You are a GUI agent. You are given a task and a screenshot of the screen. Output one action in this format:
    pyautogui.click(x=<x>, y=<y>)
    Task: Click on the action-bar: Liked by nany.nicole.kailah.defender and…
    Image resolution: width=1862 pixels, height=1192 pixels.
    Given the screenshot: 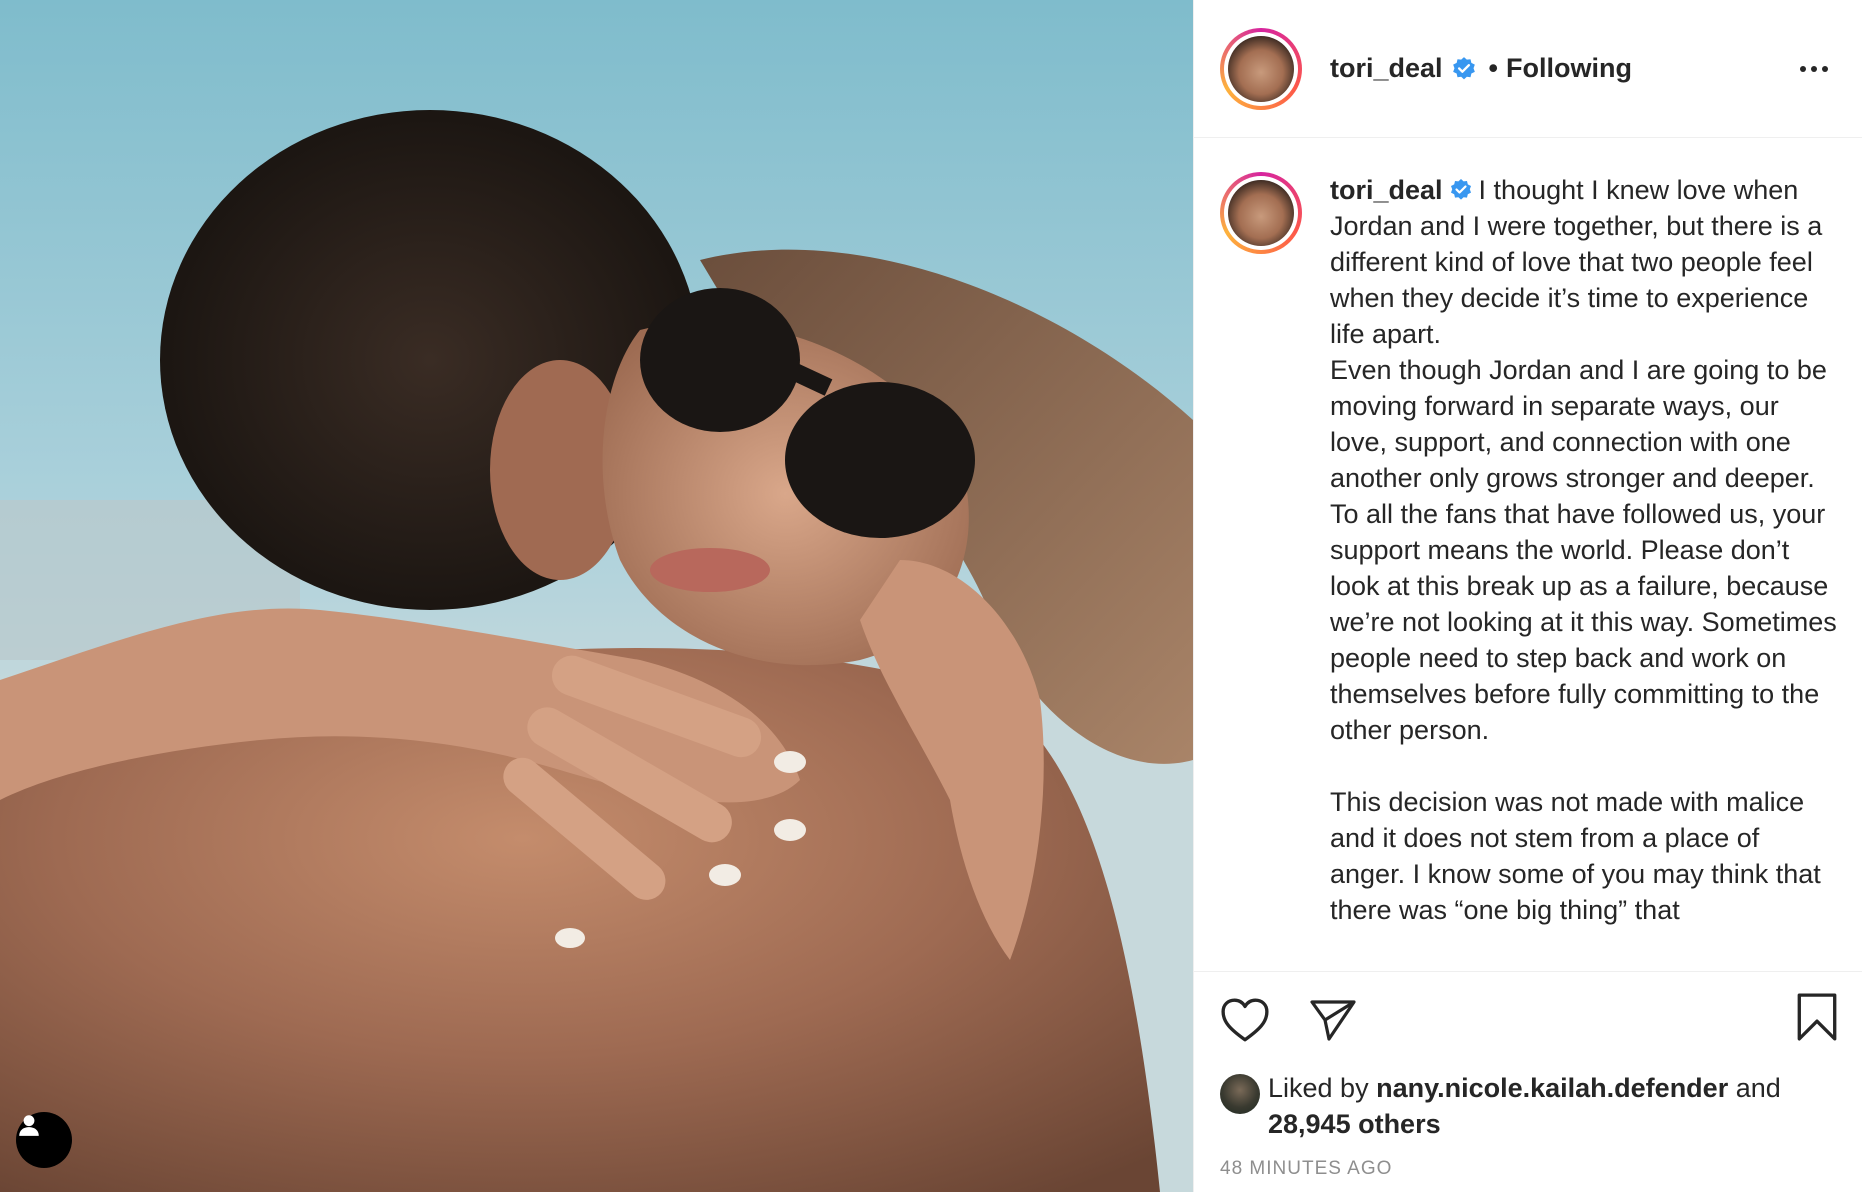 What is the action you would take?
    pyautogui.click(x=1528, y=1082)
    